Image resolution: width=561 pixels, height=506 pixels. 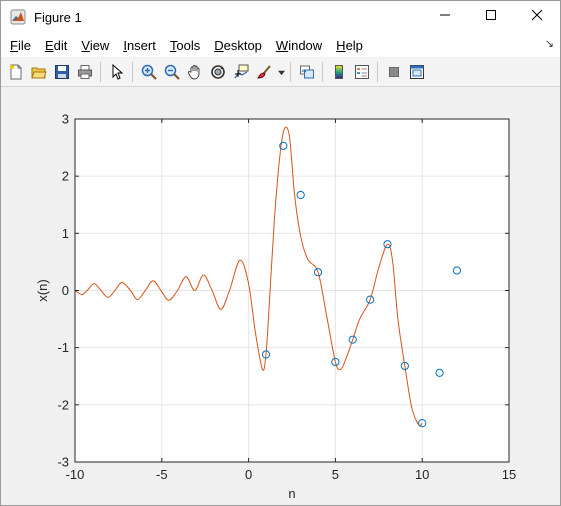 I want to click on edit-plot-arrow-icon, so click(x=117, y=72).